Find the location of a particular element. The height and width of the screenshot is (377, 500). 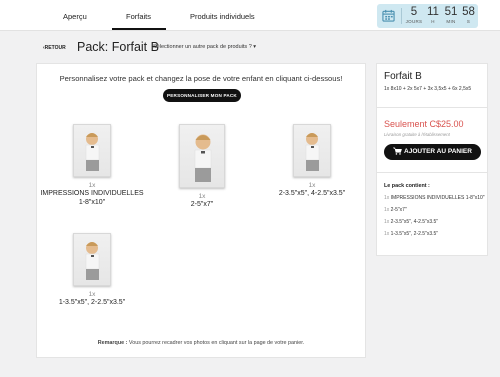

pack-name: Forfait B is located at coordinates (403, 76).